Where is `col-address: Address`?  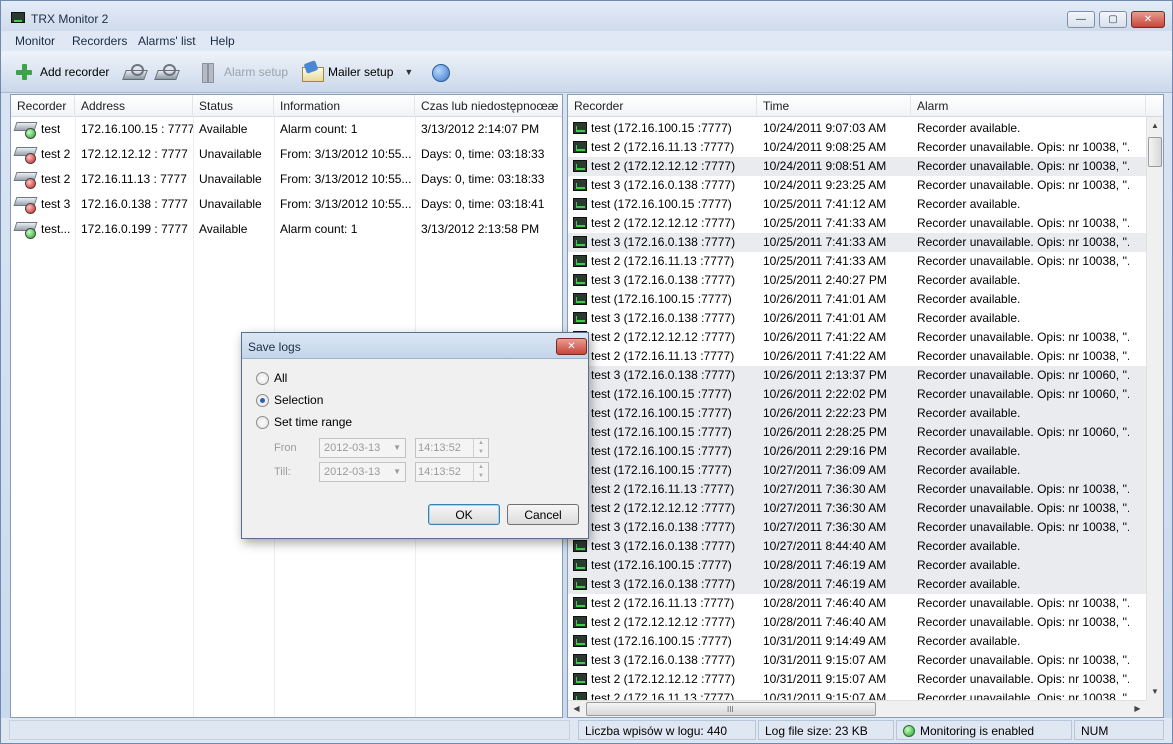 col-address: Address is located at coordinates (134, 106).